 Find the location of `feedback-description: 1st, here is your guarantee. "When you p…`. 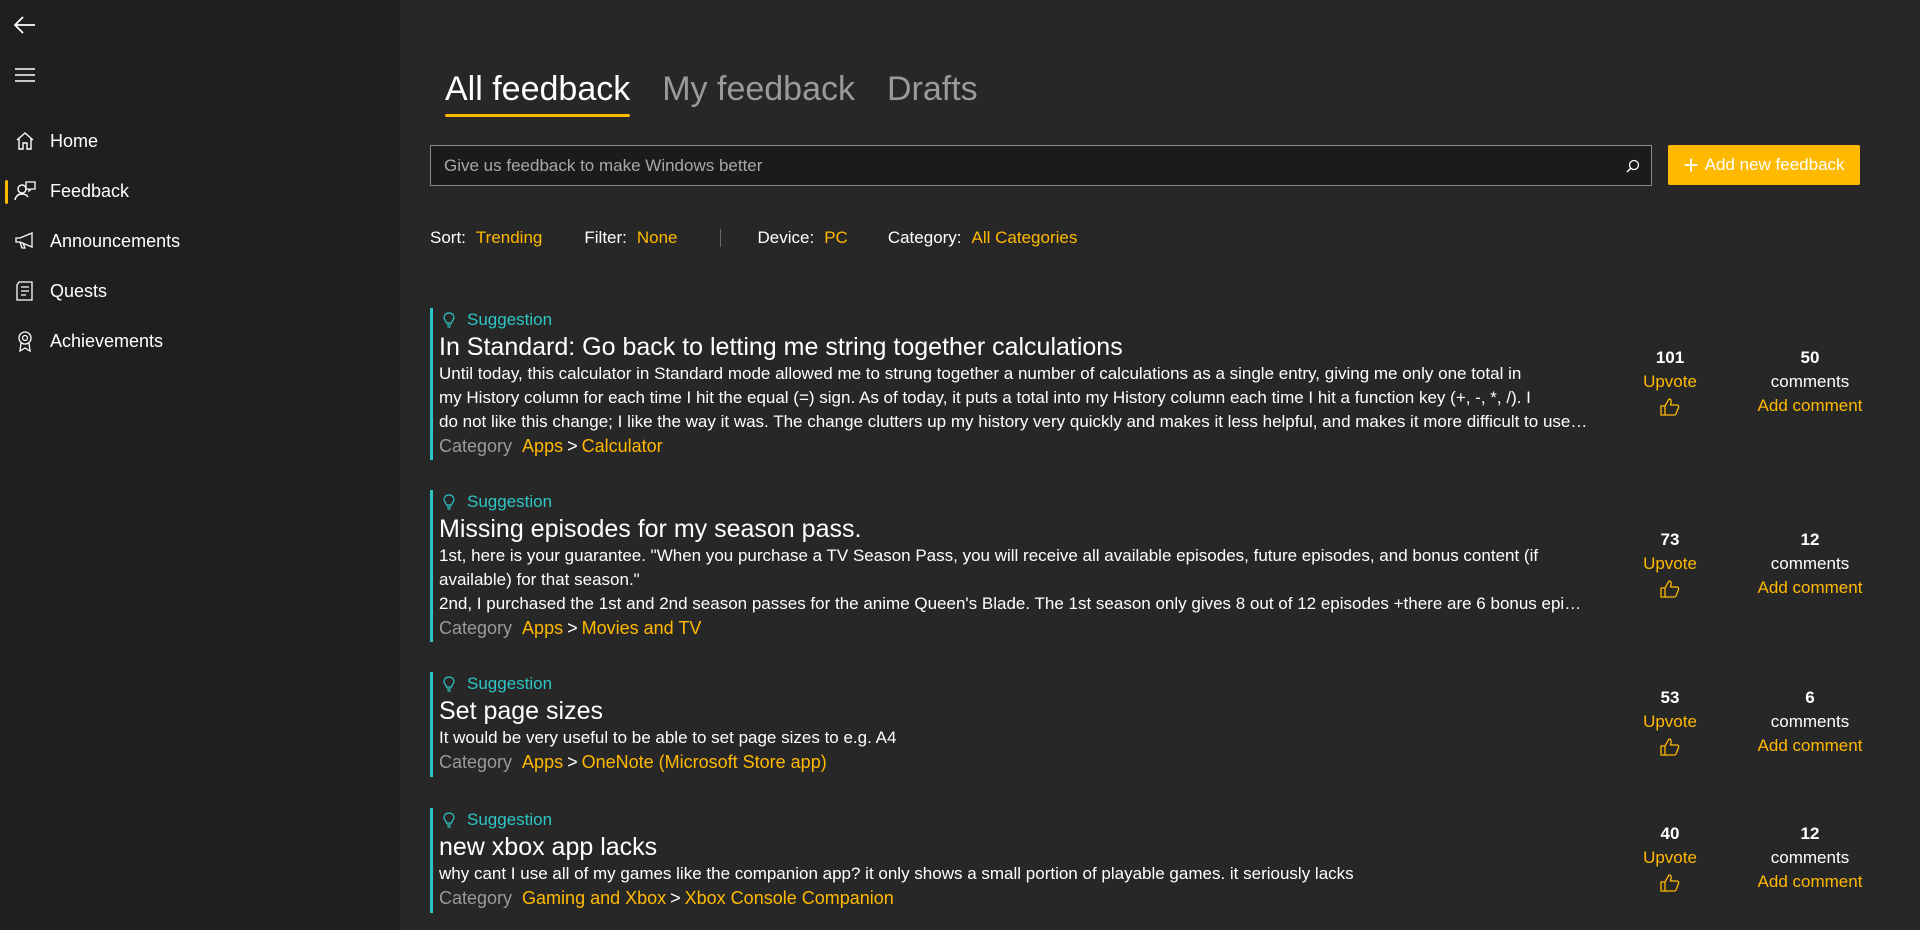

feedback-description: 1st, here is your guarantee. "When you p… is located at coordinates (1014, 580).